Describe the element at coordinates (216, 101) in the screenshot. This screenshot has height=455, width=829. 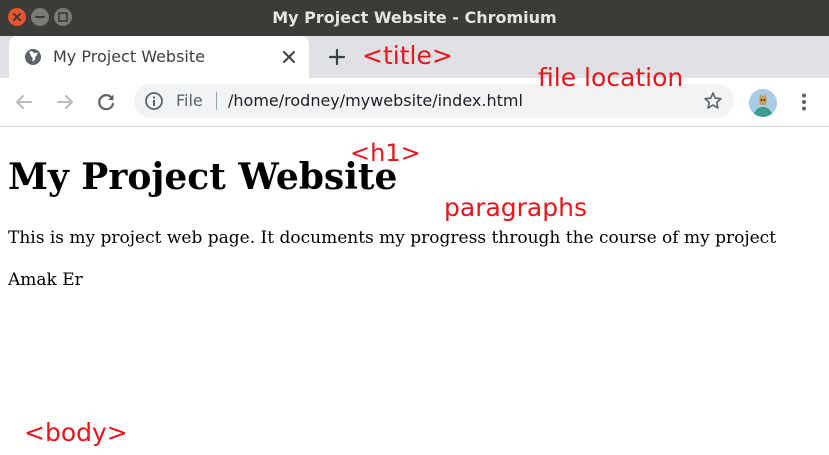
I see `omnibox-separator` at that location.